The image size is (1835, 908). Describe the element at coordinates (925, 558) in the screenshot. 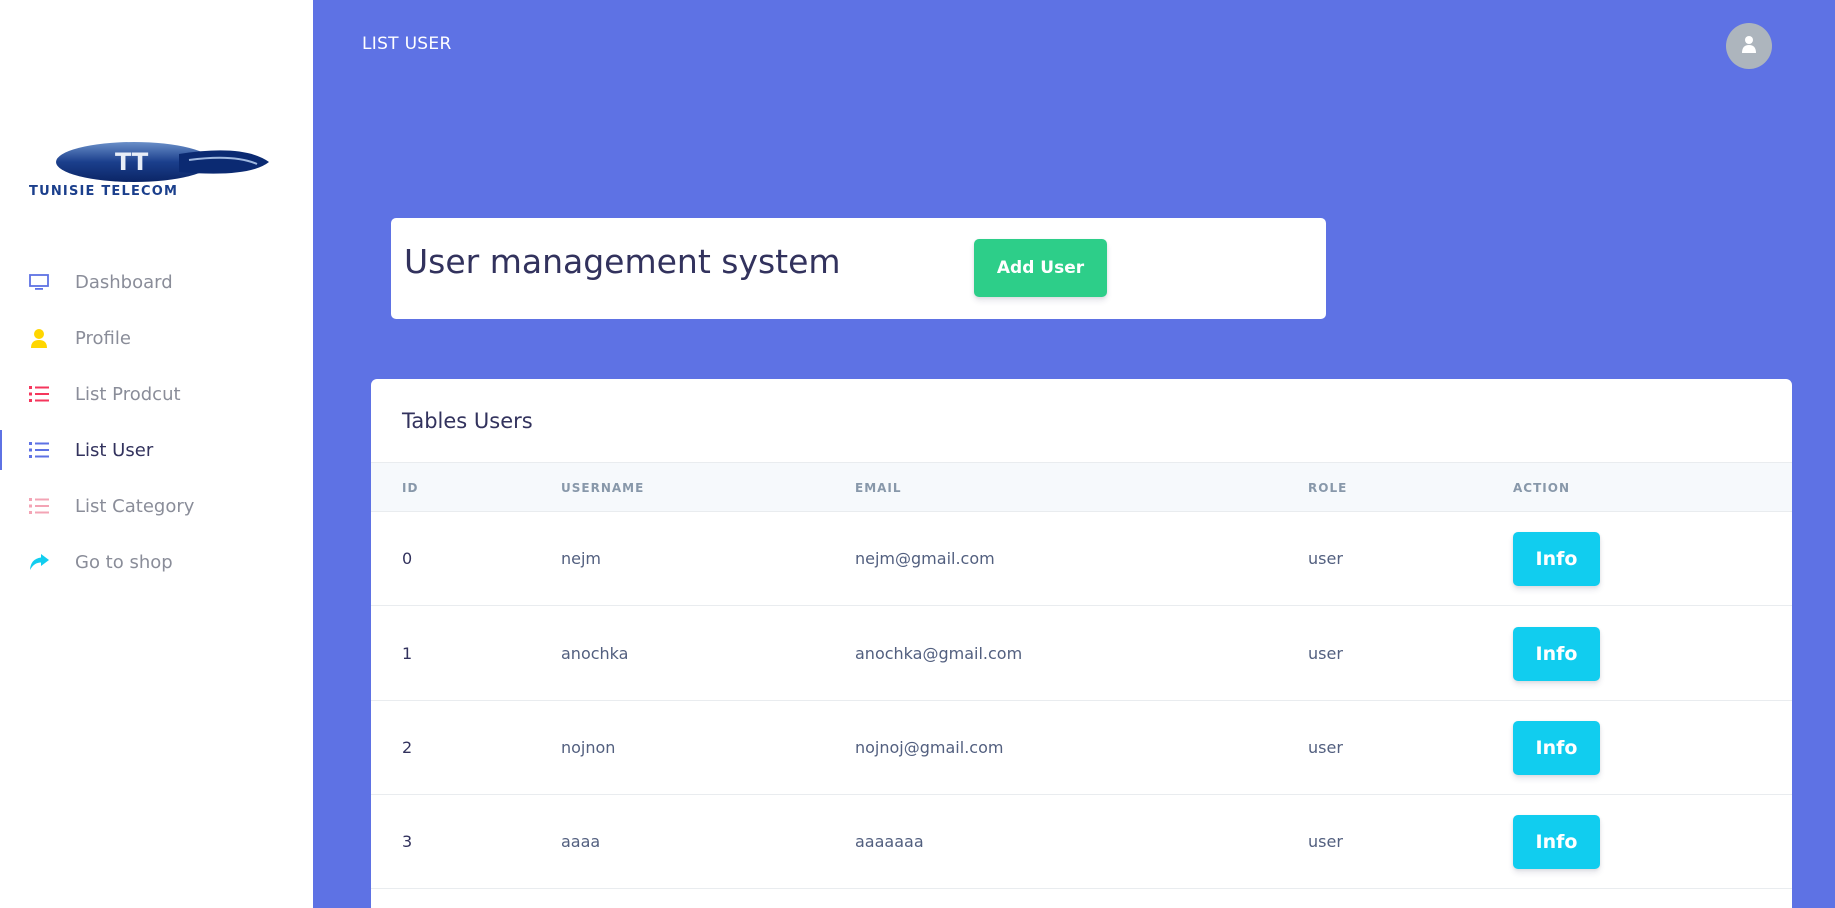

I see `cell-email: nejm@gmail.com` at that location.